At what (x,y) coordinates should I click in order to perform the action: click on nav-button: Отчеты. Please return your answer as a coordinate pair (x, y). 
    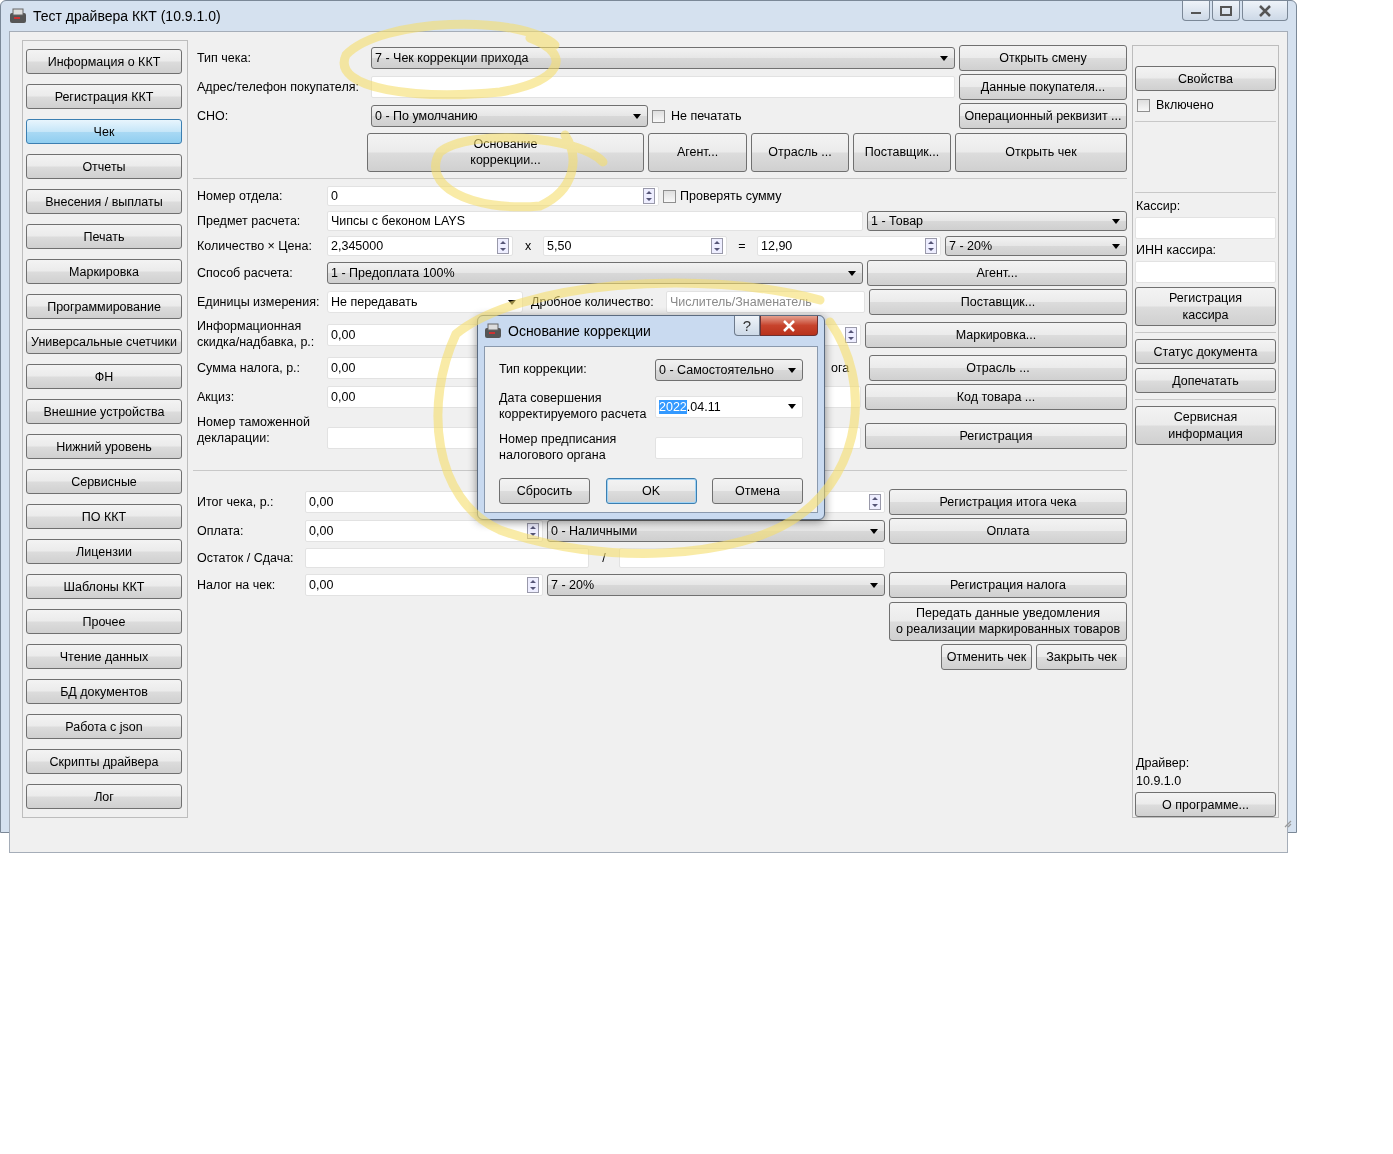
    Looking at the image, I should click on (104, 166).